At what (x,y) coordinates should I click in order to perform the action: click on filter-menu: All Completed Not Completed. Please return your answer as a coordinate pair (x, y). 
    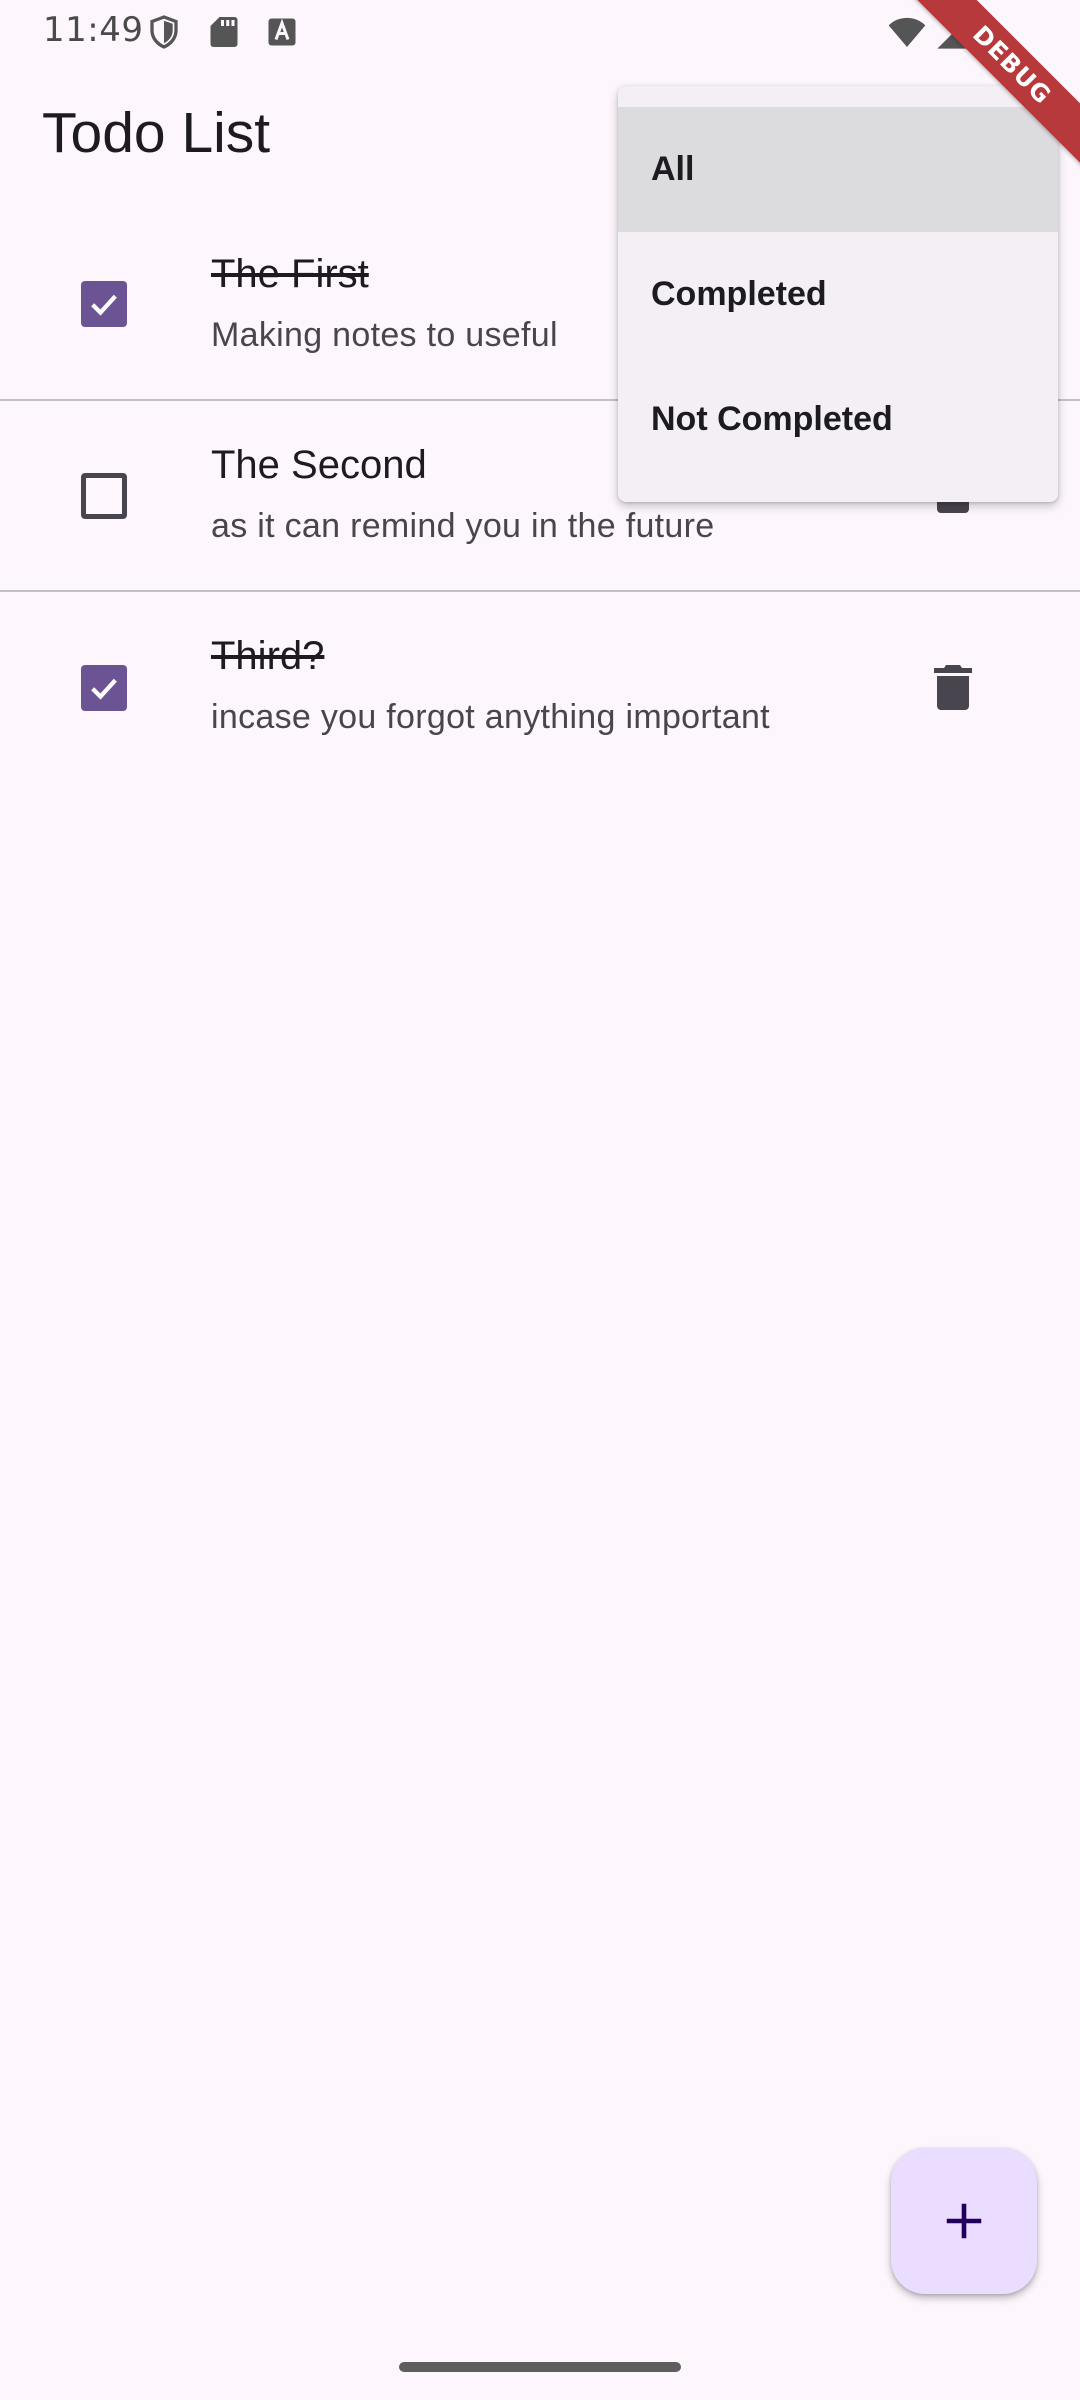
    Looking at the image, I should click on (838, 294).